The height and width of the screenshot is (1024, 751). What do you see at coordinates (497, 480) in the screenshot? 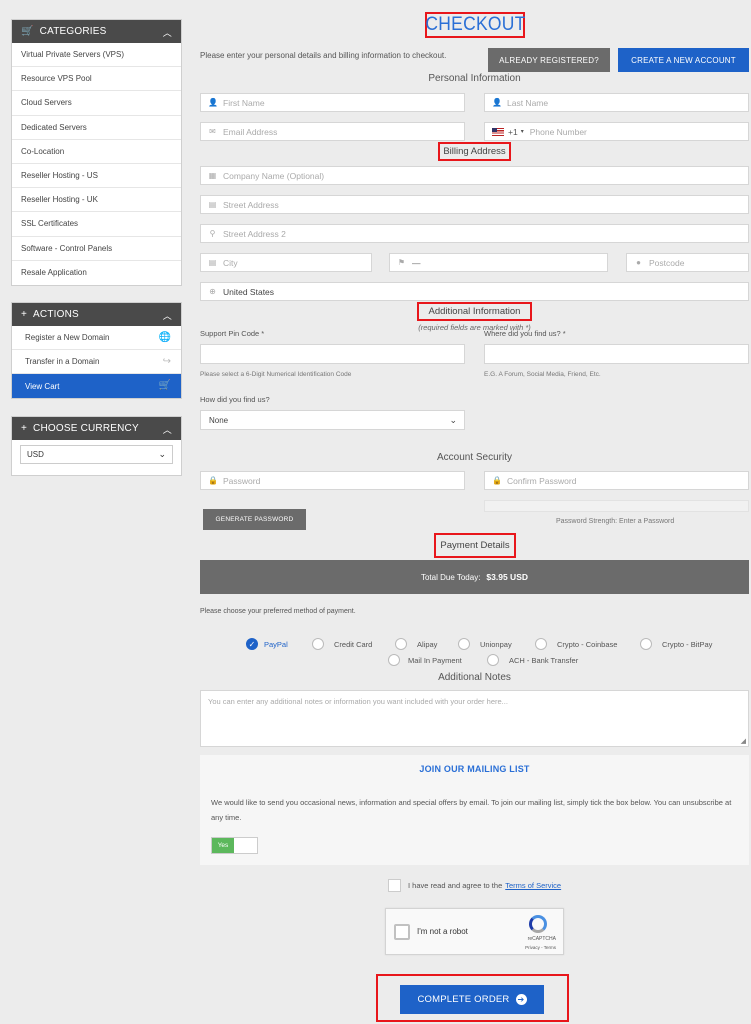
I see `lock-icon: 🔒` at bounding box center [497, 480].